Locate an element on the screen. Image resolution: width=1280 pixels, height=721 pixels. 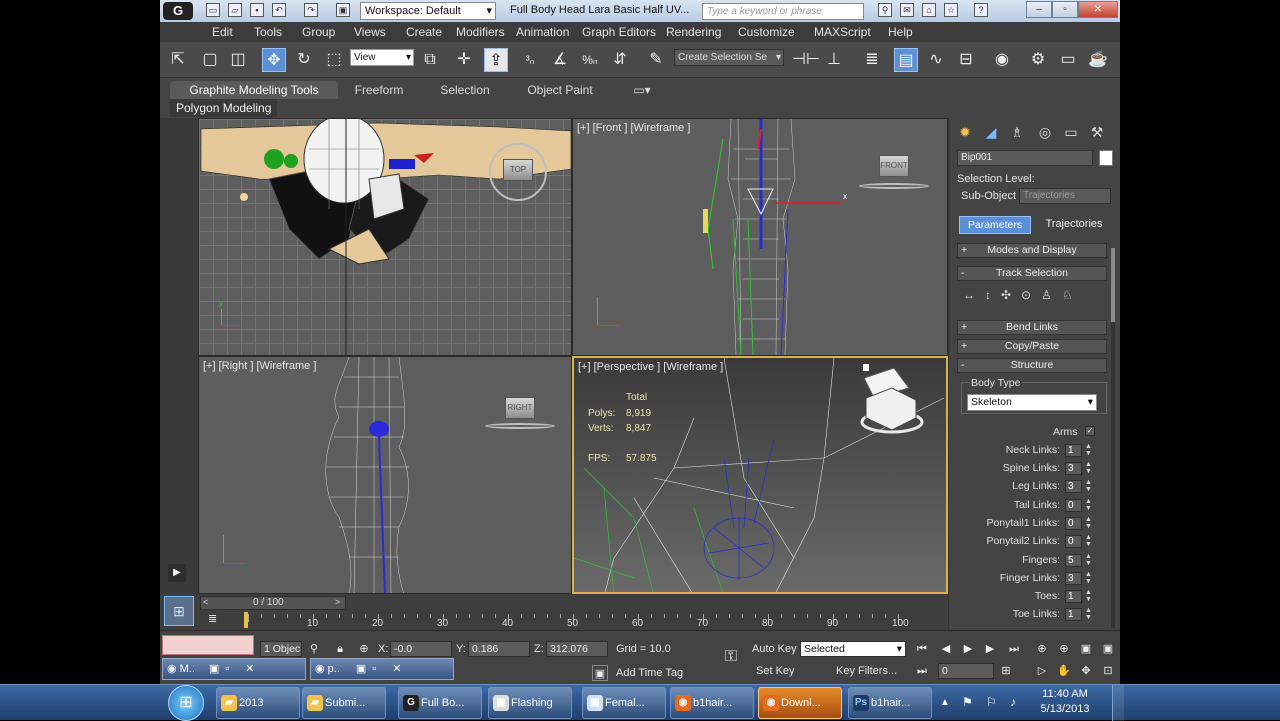
menu-animation: Animation is located at coordinates (542, 32).